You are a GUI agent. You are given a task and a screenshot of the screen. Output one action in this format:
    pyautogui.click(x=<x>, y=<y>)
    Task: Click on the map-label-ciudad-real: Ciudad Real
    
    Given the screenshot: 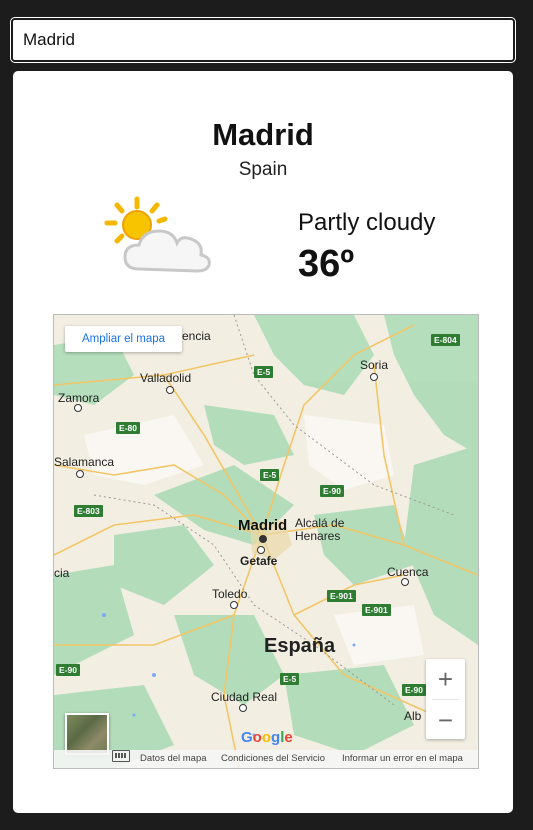 What is the action you would take?
    pyautogui.click(x=244, y=697)
    